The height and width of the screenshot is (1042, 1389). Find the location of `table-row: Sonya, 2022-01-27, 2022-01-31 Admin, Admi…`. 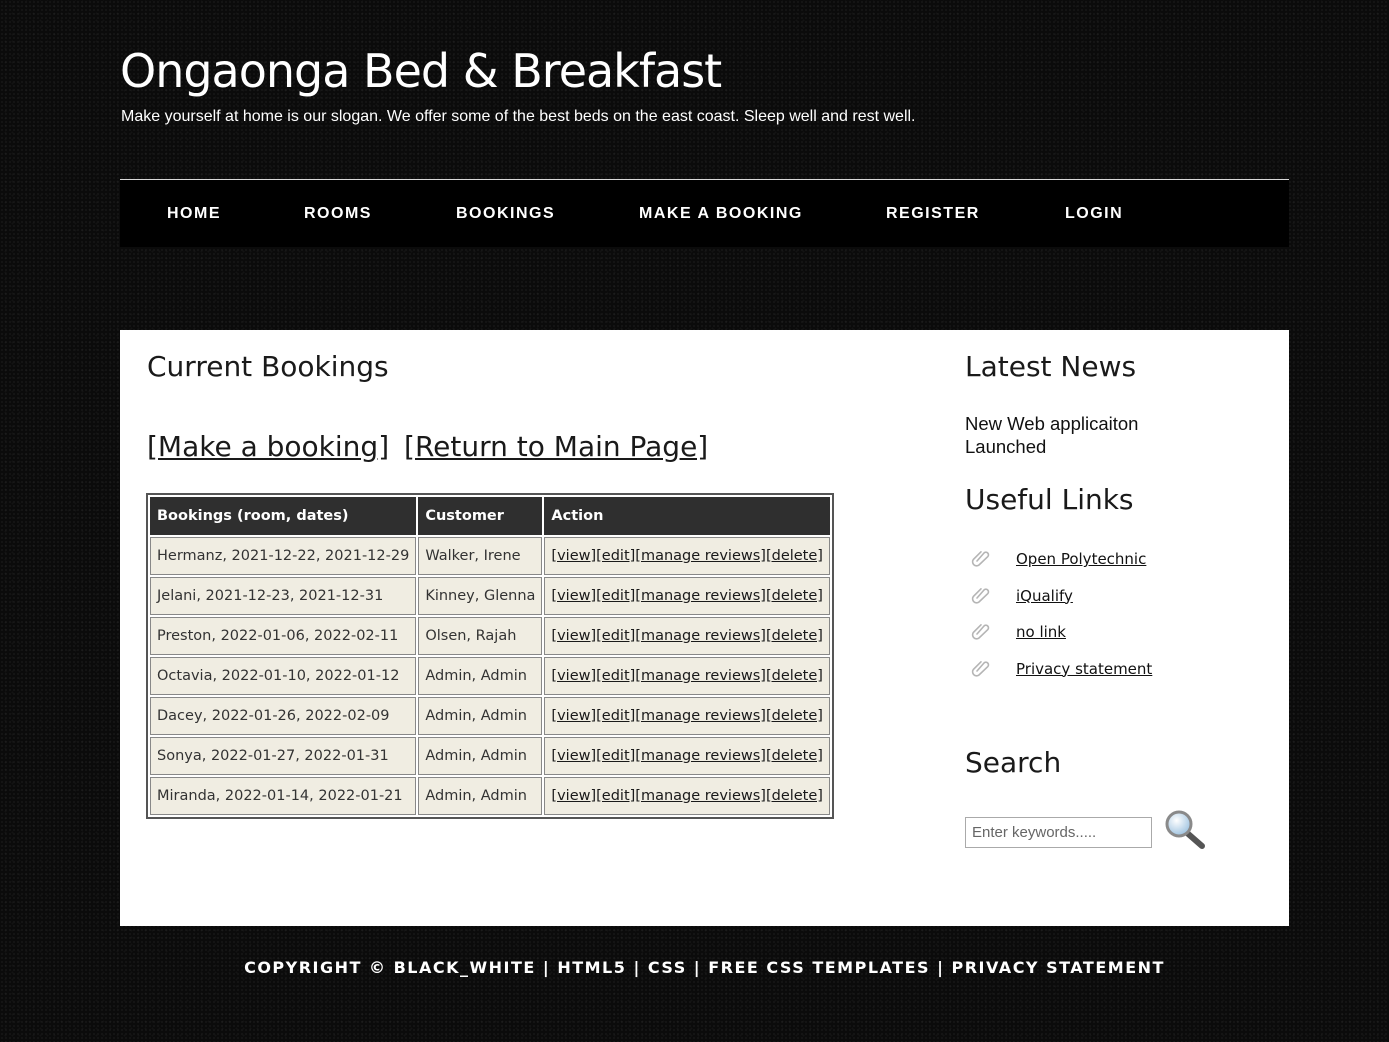

table-row: Sonya, 2022-01-27, 2022-01-31 Admin, Admi… is located at coordinates (490, 756).